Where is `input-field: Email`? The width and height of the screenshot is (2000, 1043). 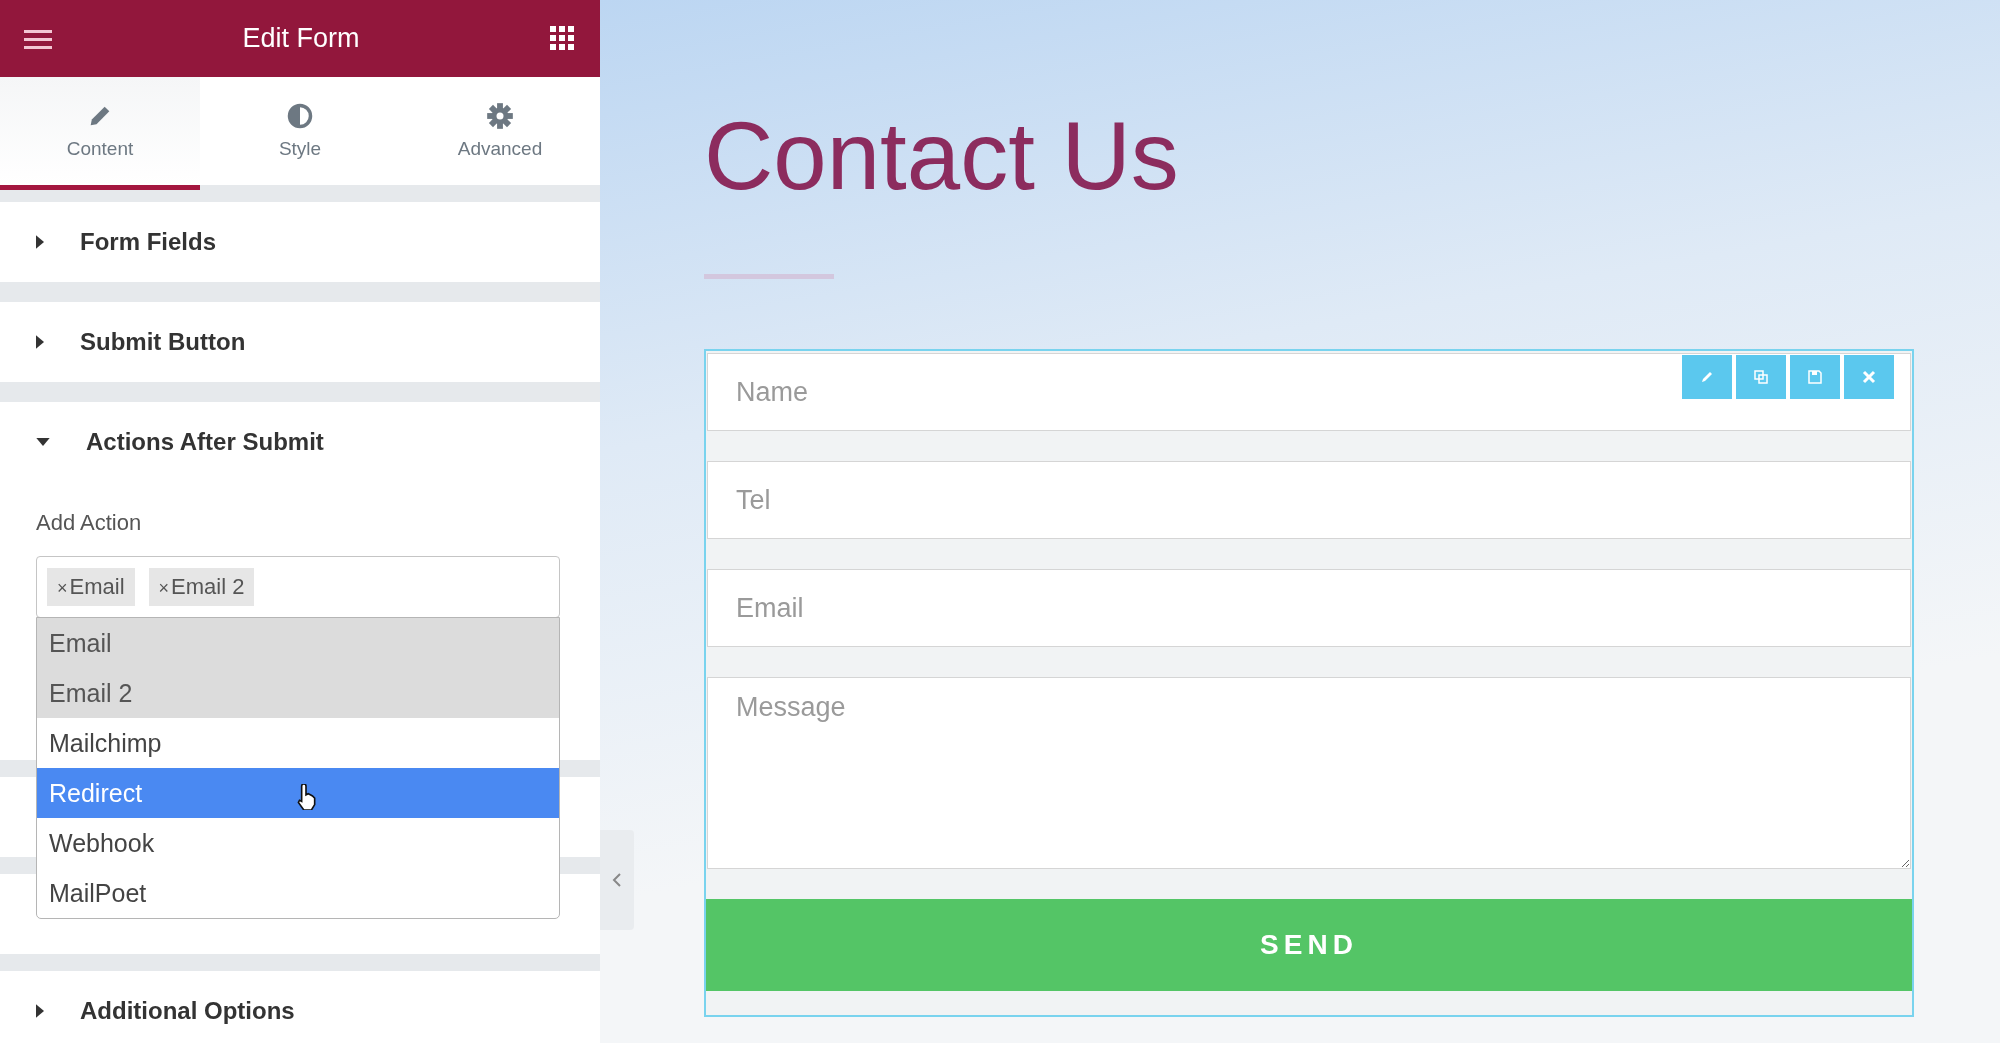
input-field: Email is located at coordinates (1309, 608).